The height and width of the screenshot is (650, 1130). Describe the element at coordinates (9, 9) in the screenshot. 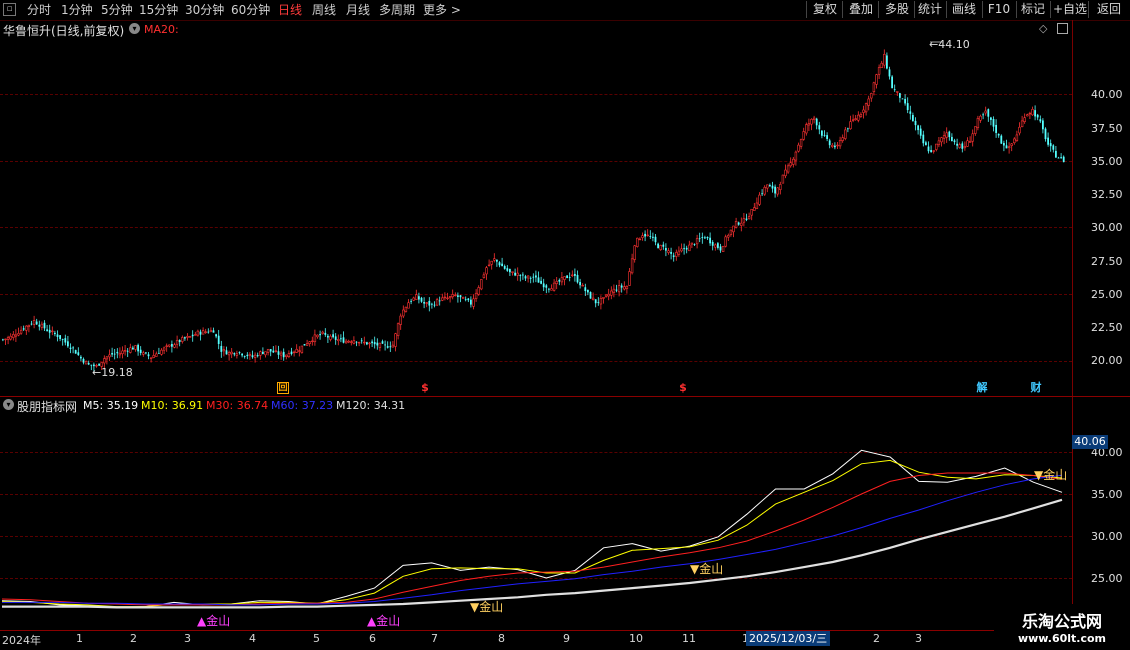

I see `menu-icon: ▫` at that location.